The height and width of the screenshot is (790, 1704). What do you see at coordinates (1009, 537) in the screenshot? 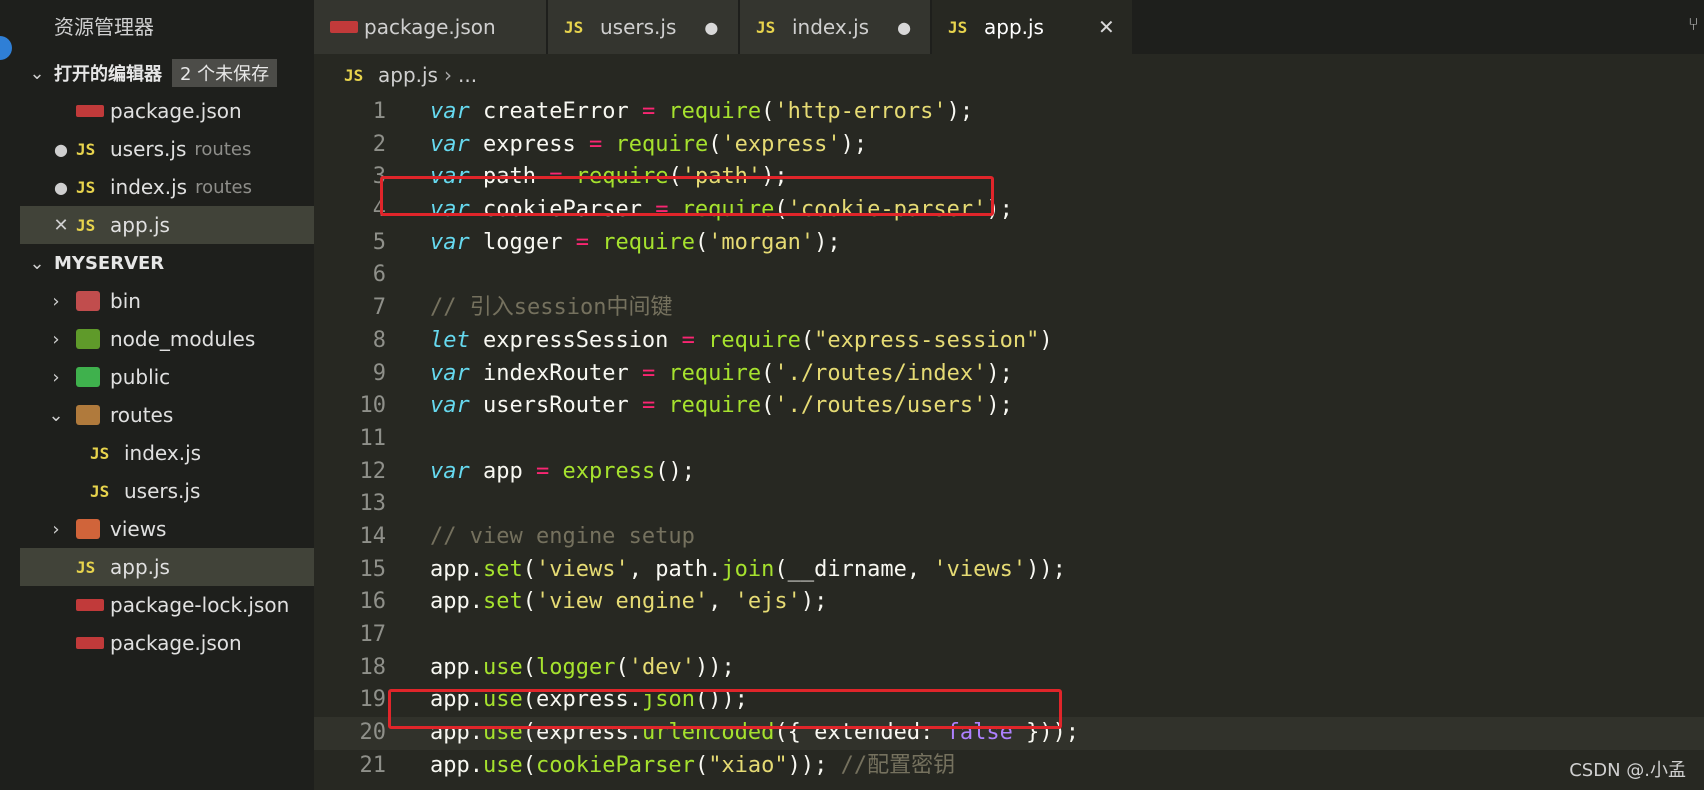
I see `code-line: 14 // view engine setup` at bounding box center [1009, 537].